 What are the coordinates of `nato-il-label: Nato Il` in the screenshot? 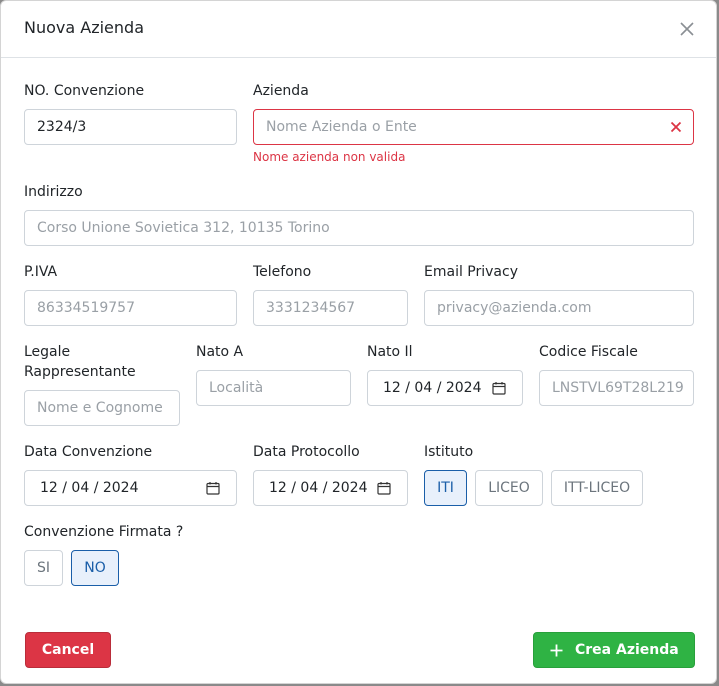 It's located at (390, 352).